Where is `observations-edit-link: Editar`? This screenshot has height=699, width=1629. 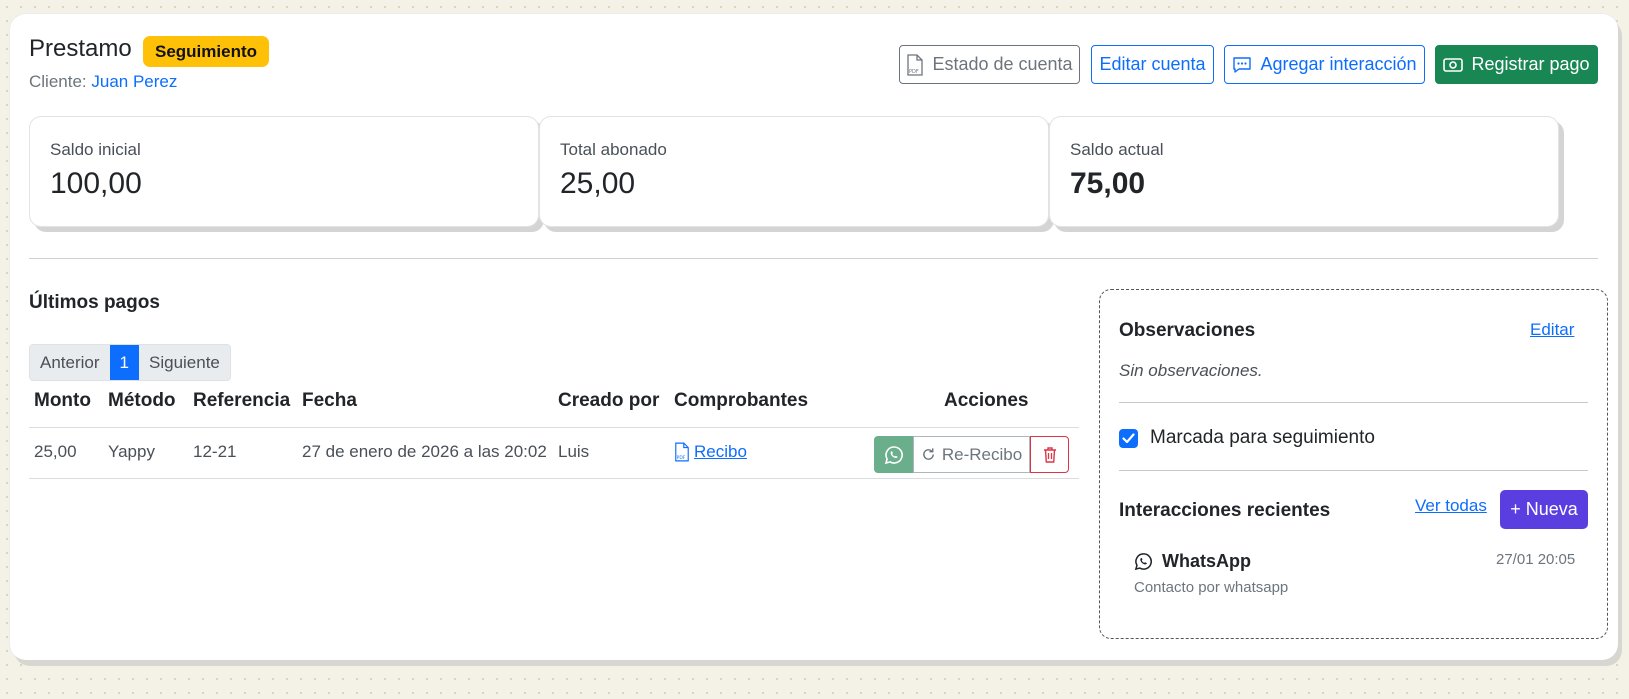 observations-edit-link: Editar is located at coordinates (1552, 330).